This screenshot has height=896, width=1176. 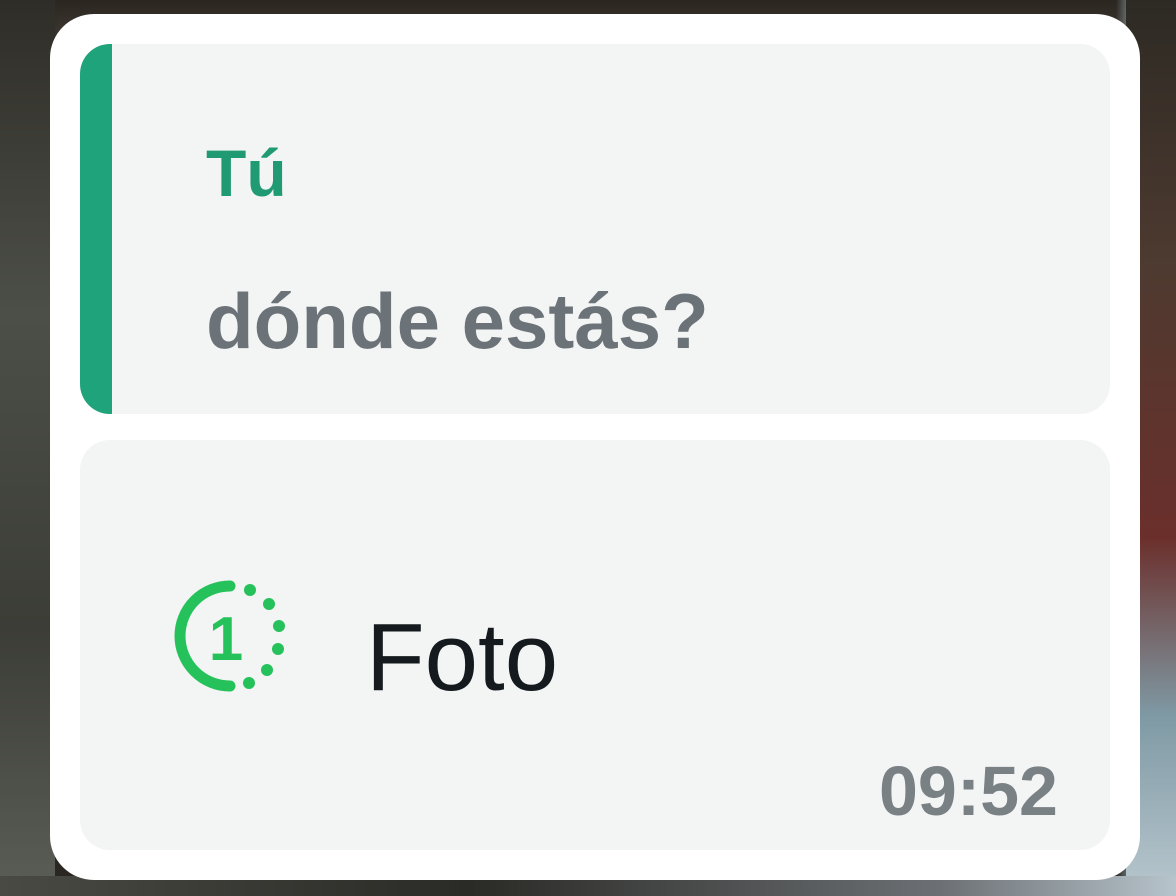 I want to click on message-timestamp: 09:52, so click(x=968, y=791).